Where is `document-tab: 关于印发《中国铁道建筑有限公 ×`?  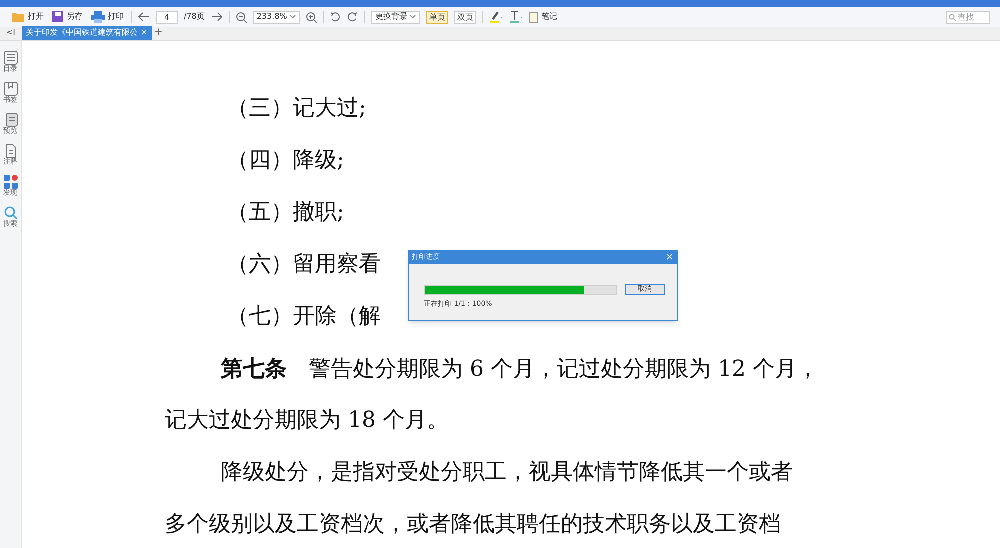 document-tab: 关于印发《中国铁道建筑有限公 × is located at coordinates (87, 33).